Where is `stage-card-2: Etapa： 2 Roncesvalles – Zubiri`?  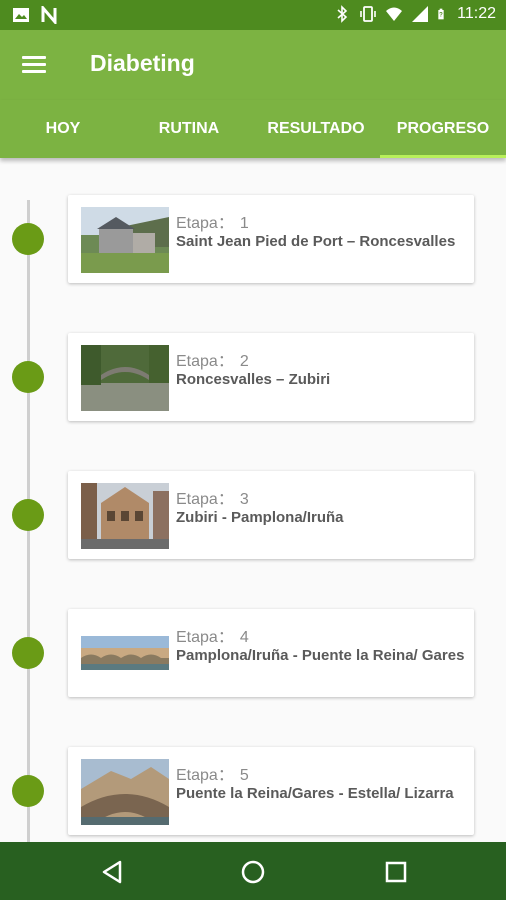 stage-card-2: Etapa： 2 Roncesvalles – Zubiri is located at coordinates (271, 377).